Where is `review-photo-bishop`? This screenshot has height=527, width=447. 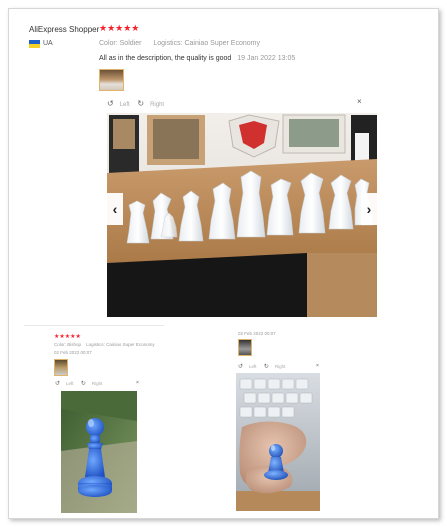 review-photo-bishop is located at coordinates (99, 452).